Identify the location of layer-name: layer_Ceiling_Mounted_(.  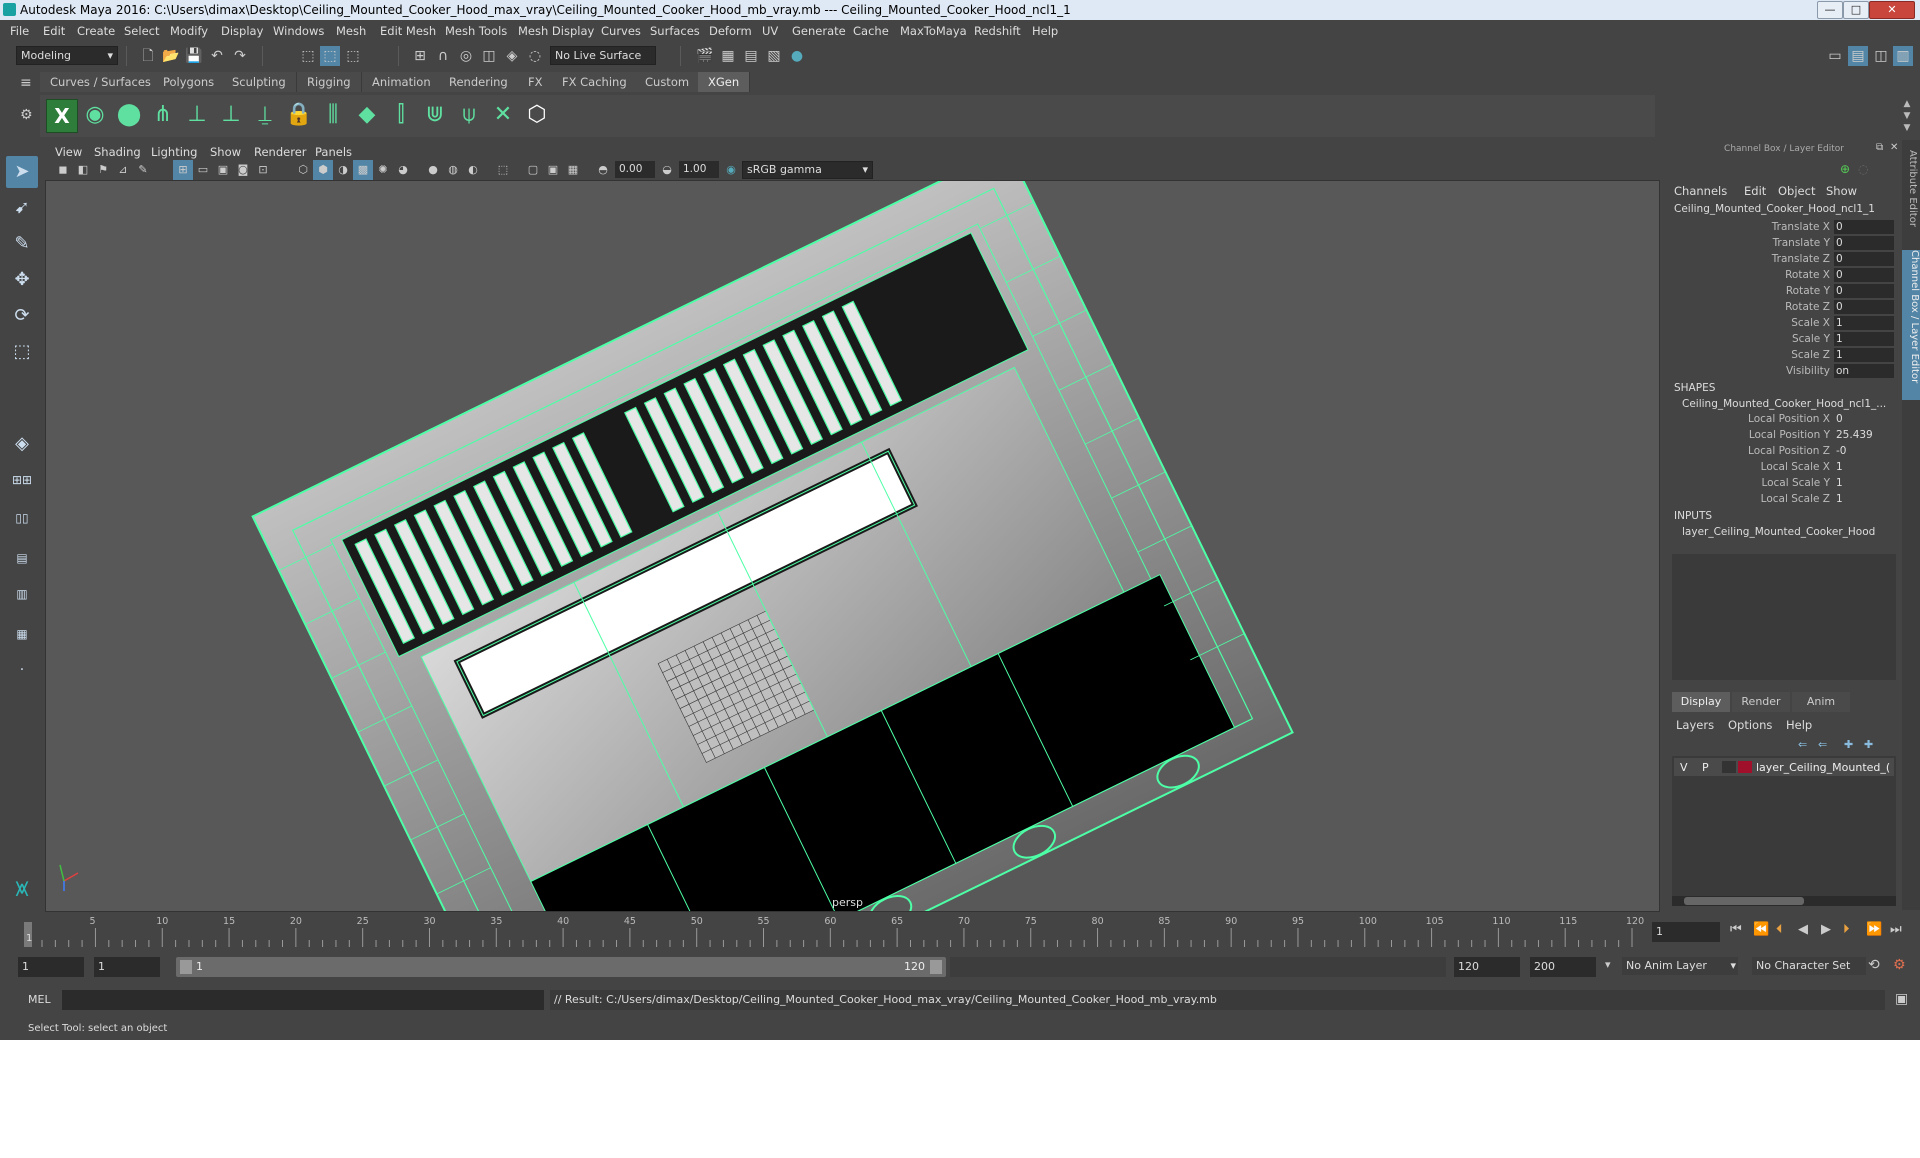
(1823, 767).